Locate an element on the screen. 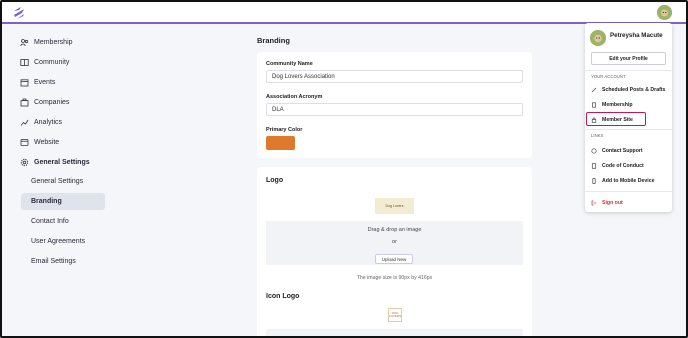 This screenshot has height=338, width=688. sidebar-subitem-branding: Branding is located at coordinates (63, 201).